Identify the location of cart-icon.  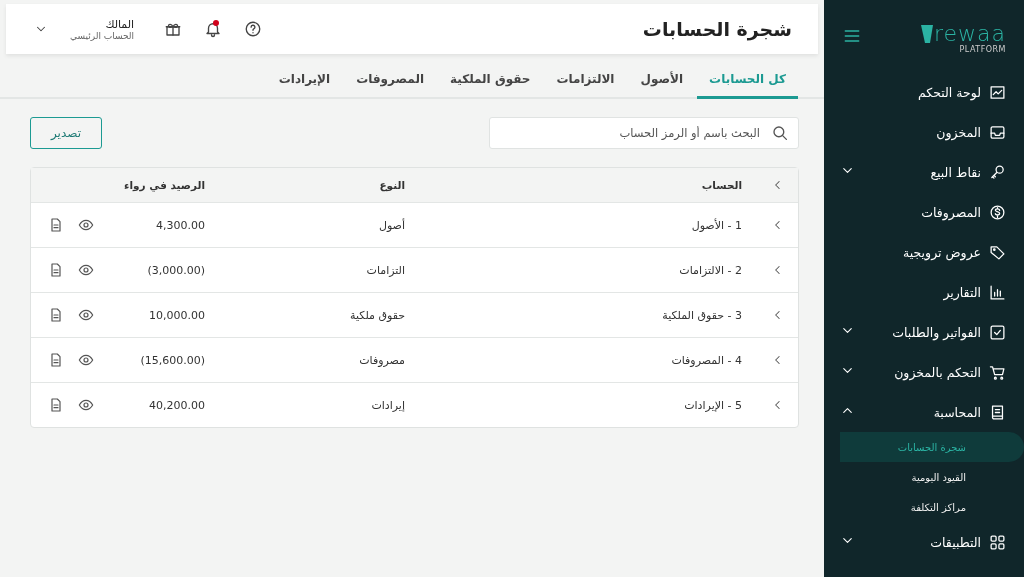
(997, 372).